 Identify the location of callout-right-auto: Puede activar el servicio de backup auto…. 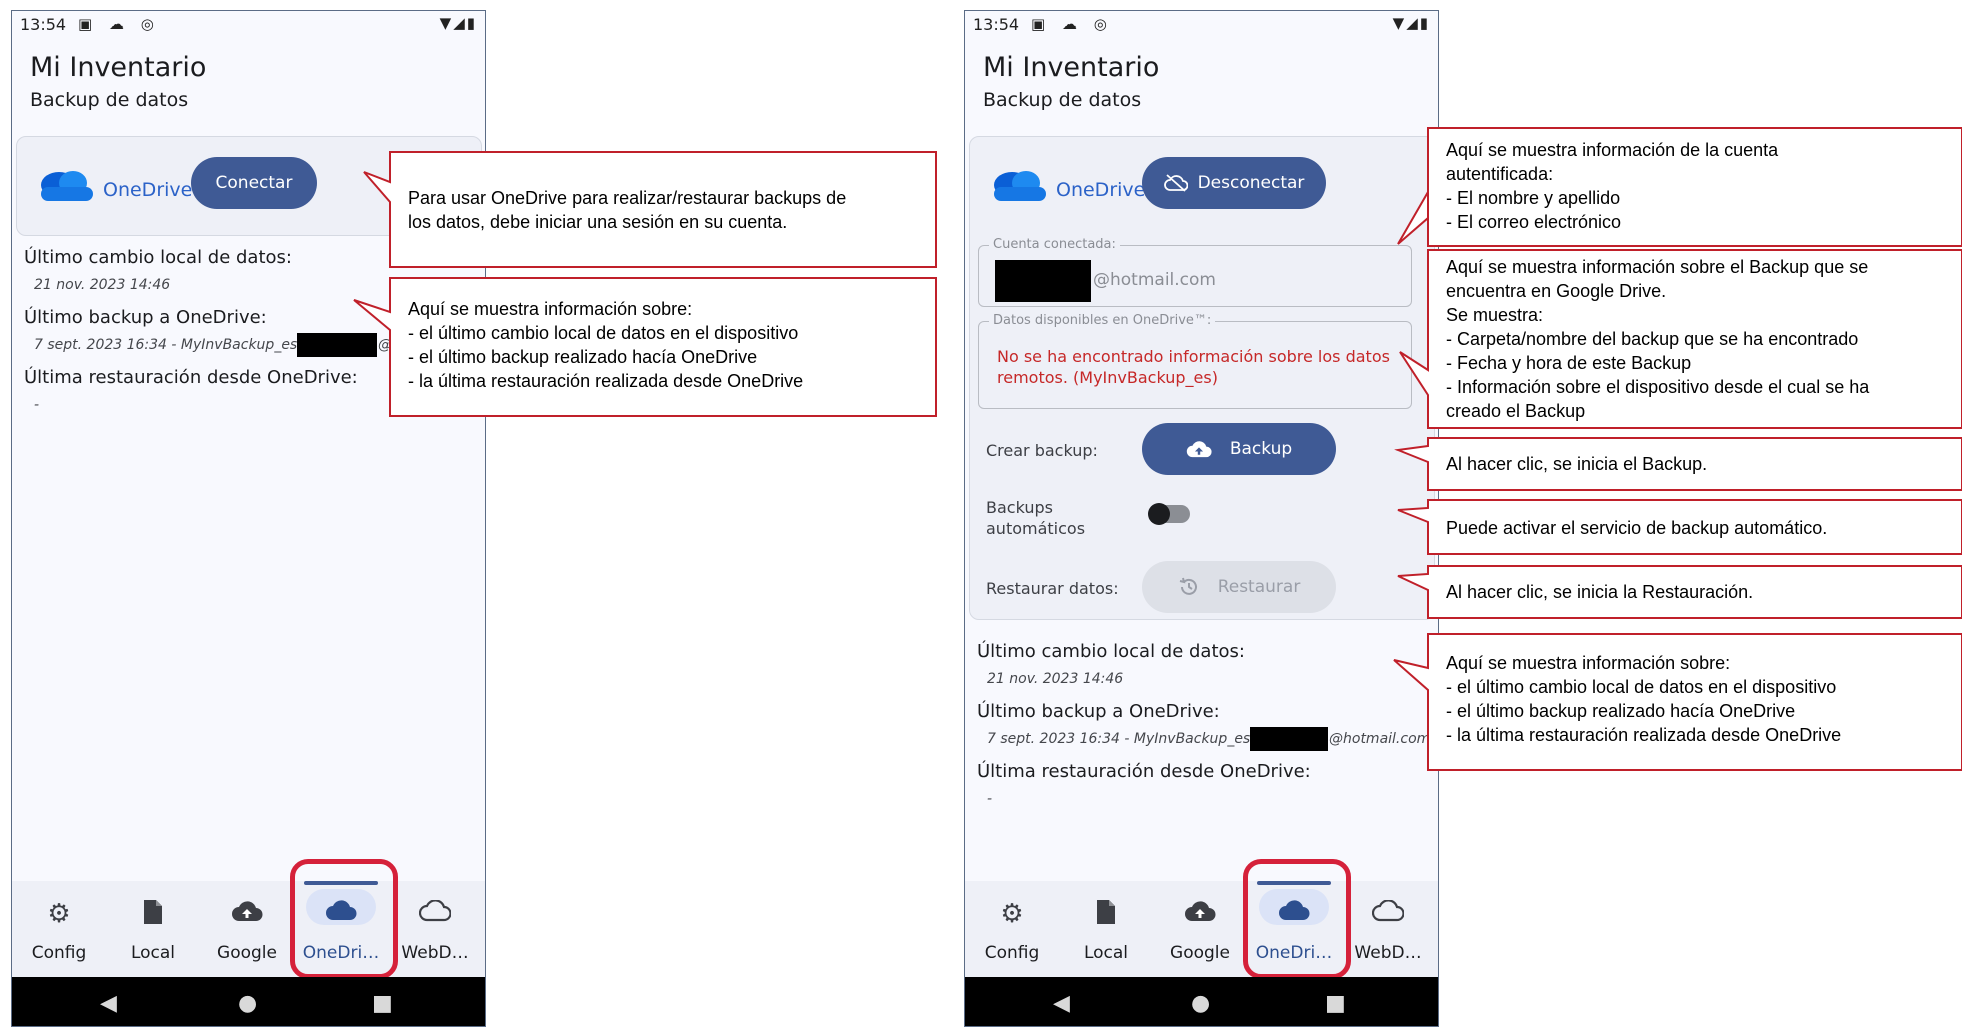
(1637, 528).